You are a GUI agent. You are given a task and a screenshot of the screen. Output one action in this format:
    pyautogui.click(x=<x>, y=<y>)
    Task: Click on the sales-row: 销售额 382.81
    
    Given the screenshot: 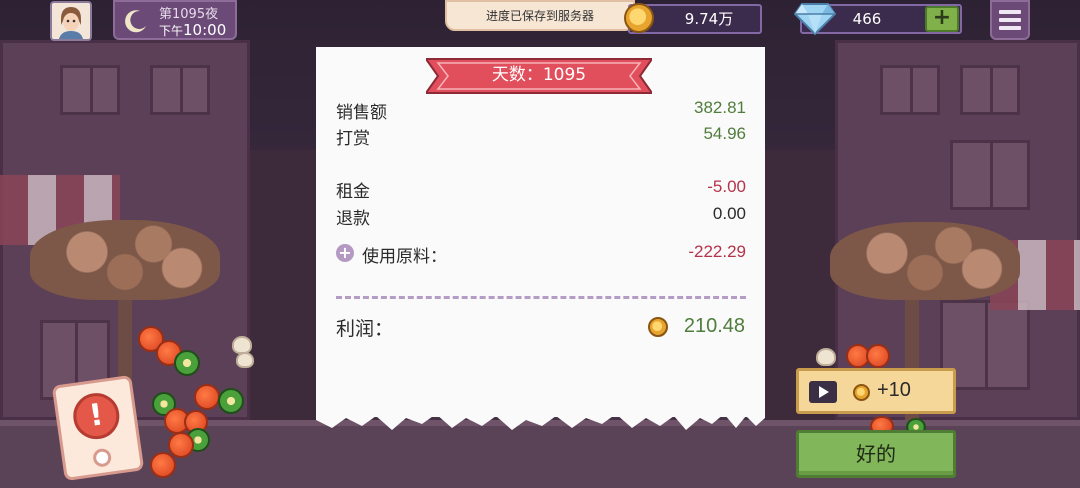 What is the action you would take?
    pyautogui.click(x=541, y=110)
    